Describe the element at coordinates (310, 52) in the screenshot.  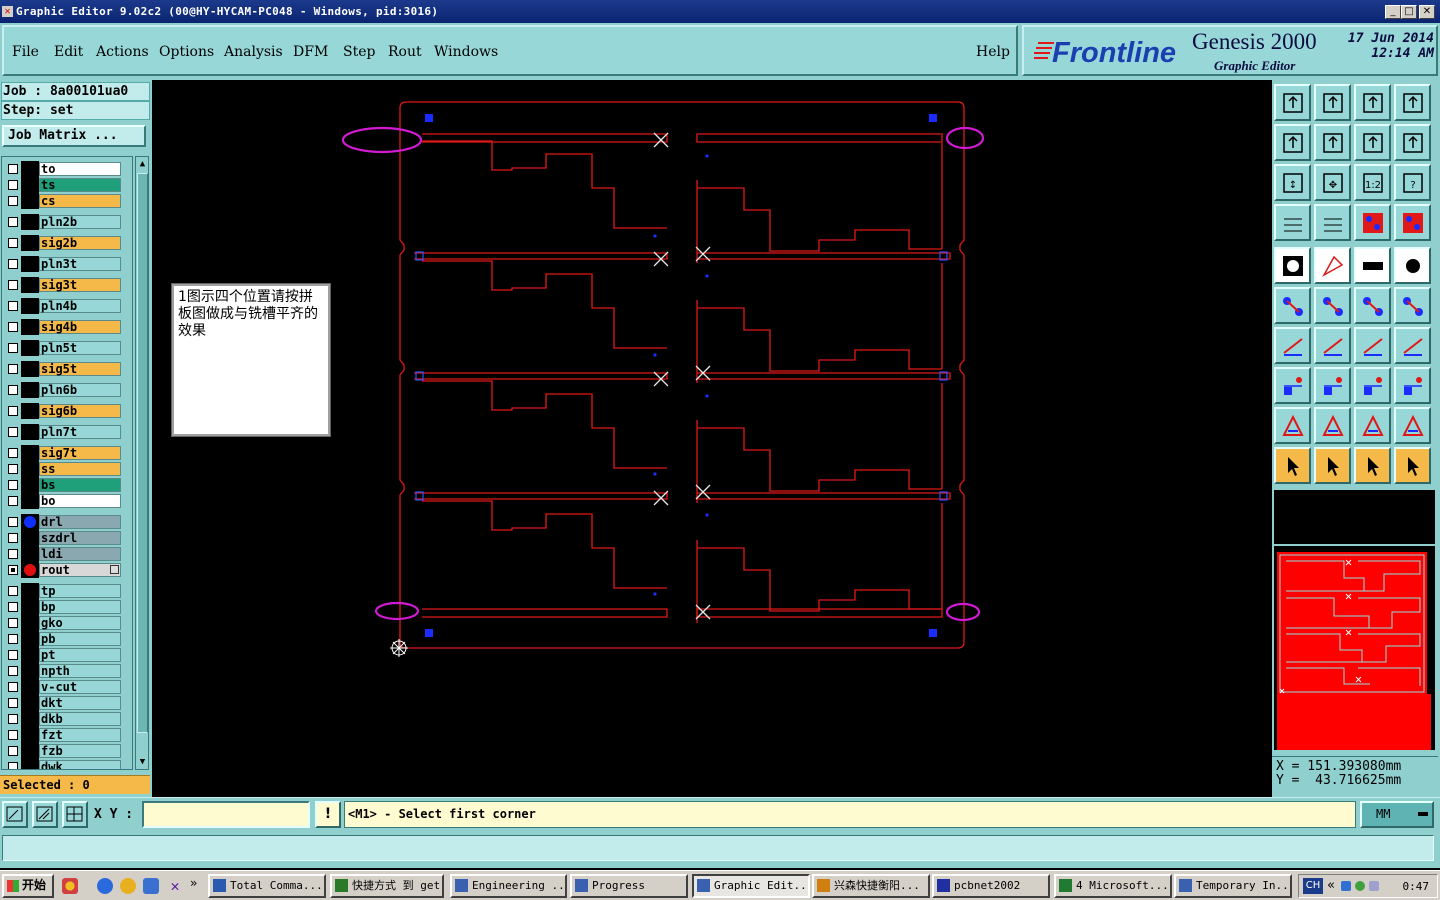
I see `menu-dfm: DFM` at that location.